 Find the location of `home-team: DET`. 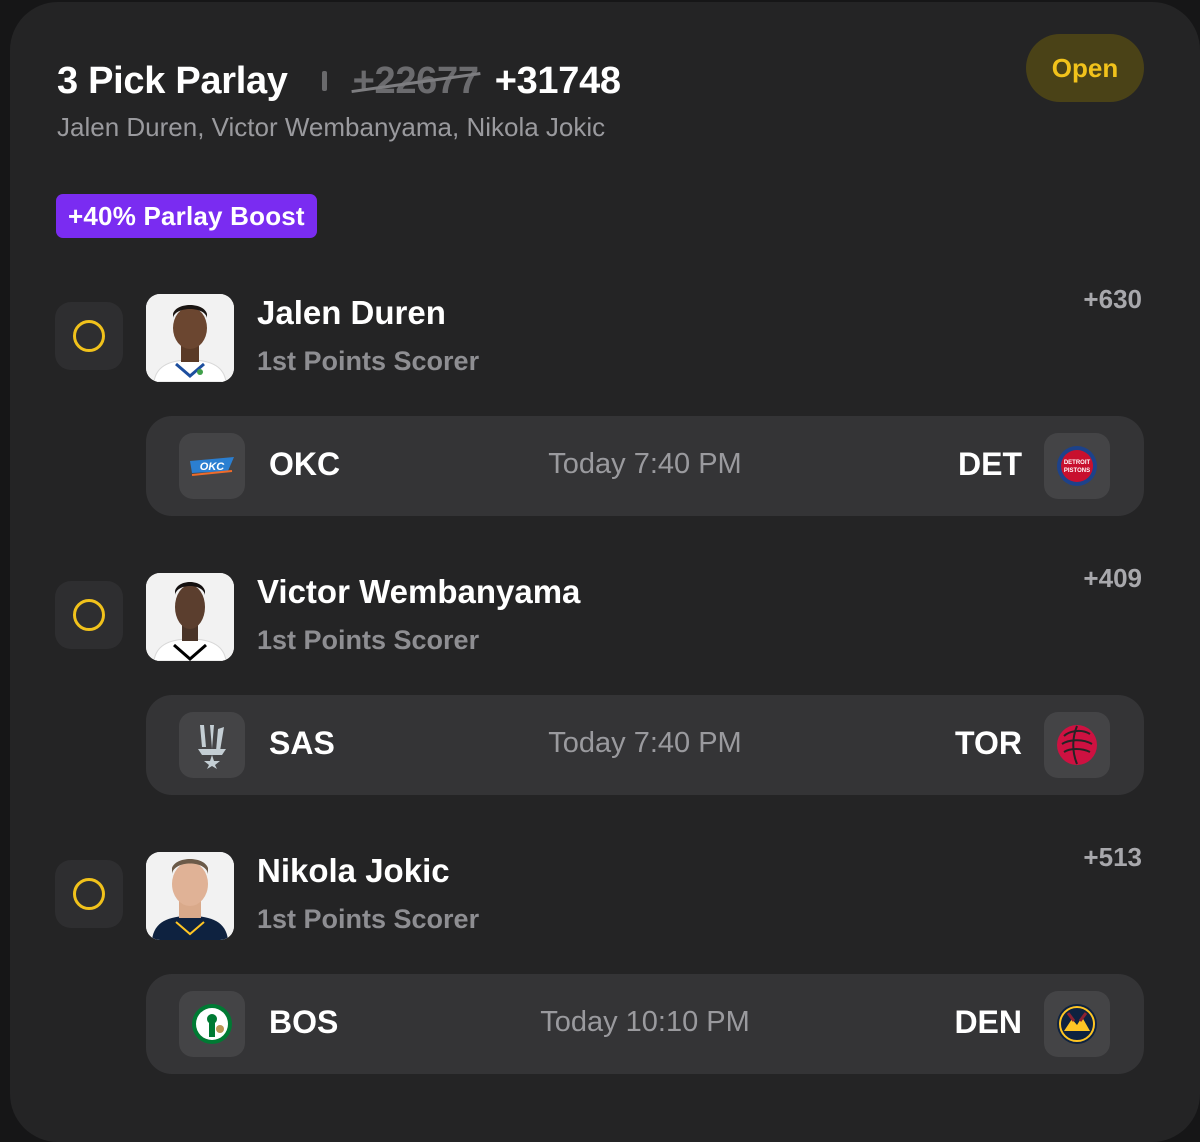

home-team: DET is located at coordinates (990, 464).